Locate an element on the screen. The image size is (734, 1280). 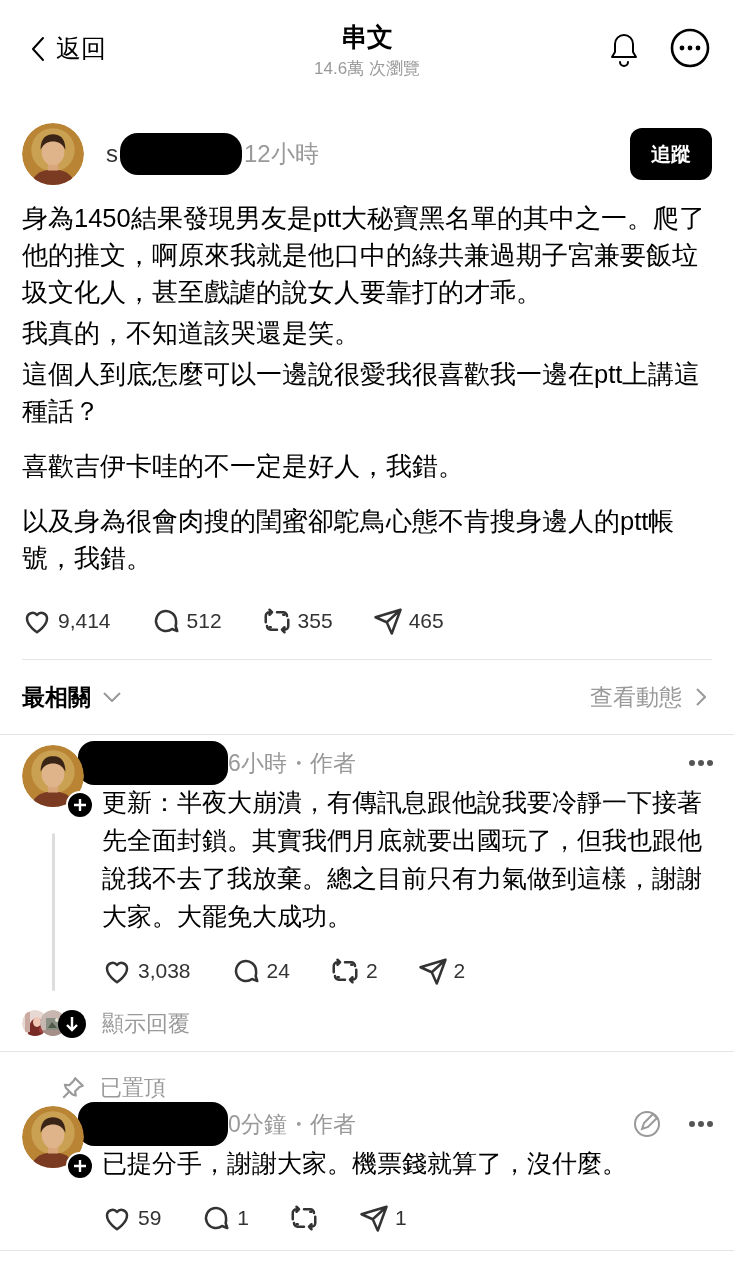
sort-dropdown: 最相關 is located at coordinates (71, 697).